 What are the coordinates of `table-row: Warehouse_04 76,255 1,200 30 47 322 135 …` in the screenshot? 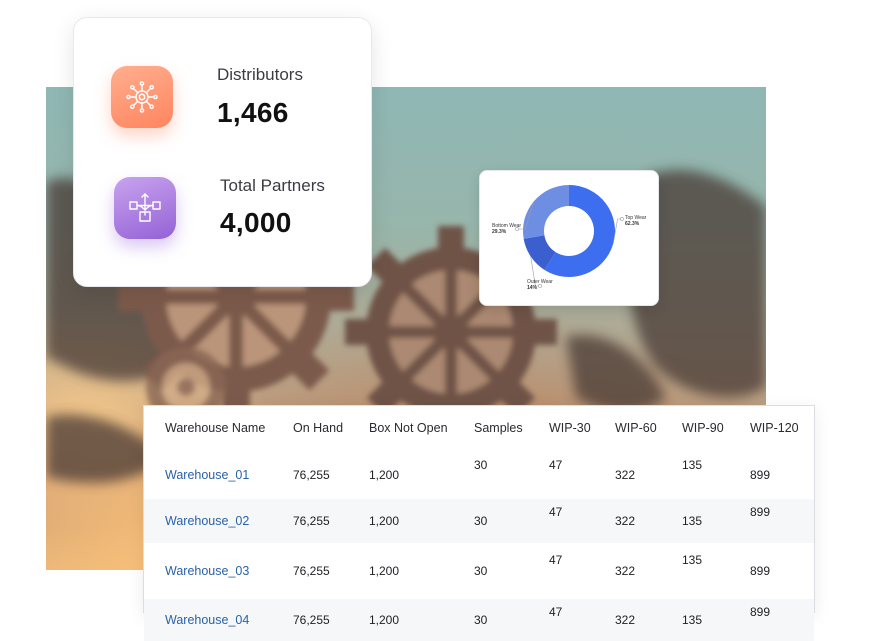 It's located at (479, 620).